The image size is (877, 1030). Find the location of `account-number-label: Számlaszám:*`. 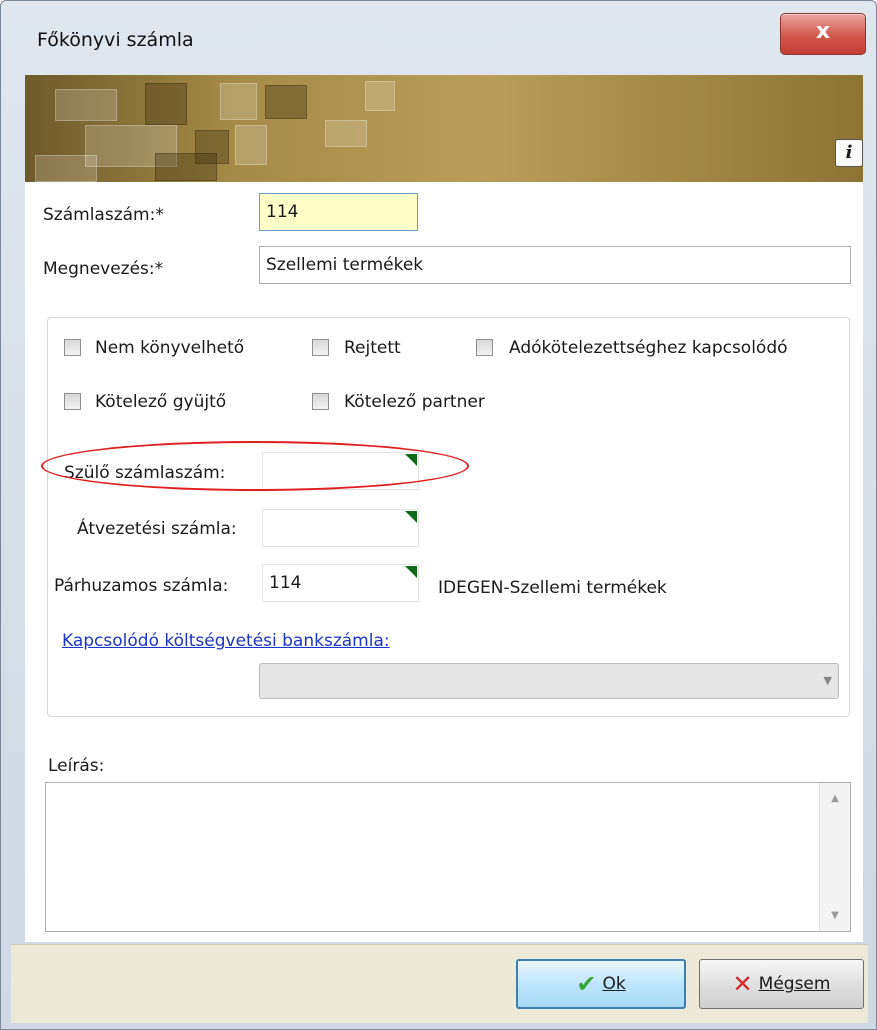

account-number-label: Számlaszám:* is located at coordinates (103, 215).